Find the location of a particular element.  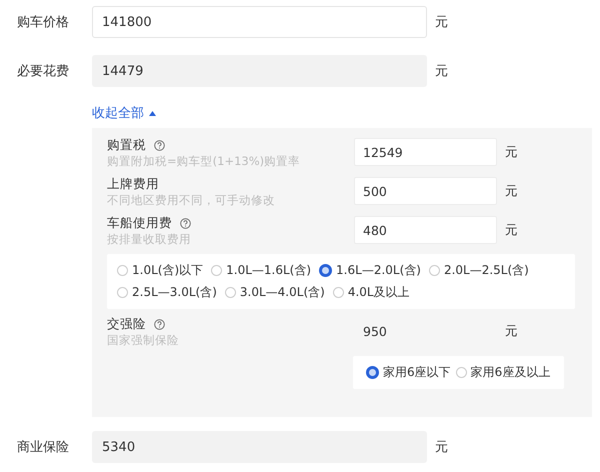

input-field: 12549 is located at coordinates (425, 152).